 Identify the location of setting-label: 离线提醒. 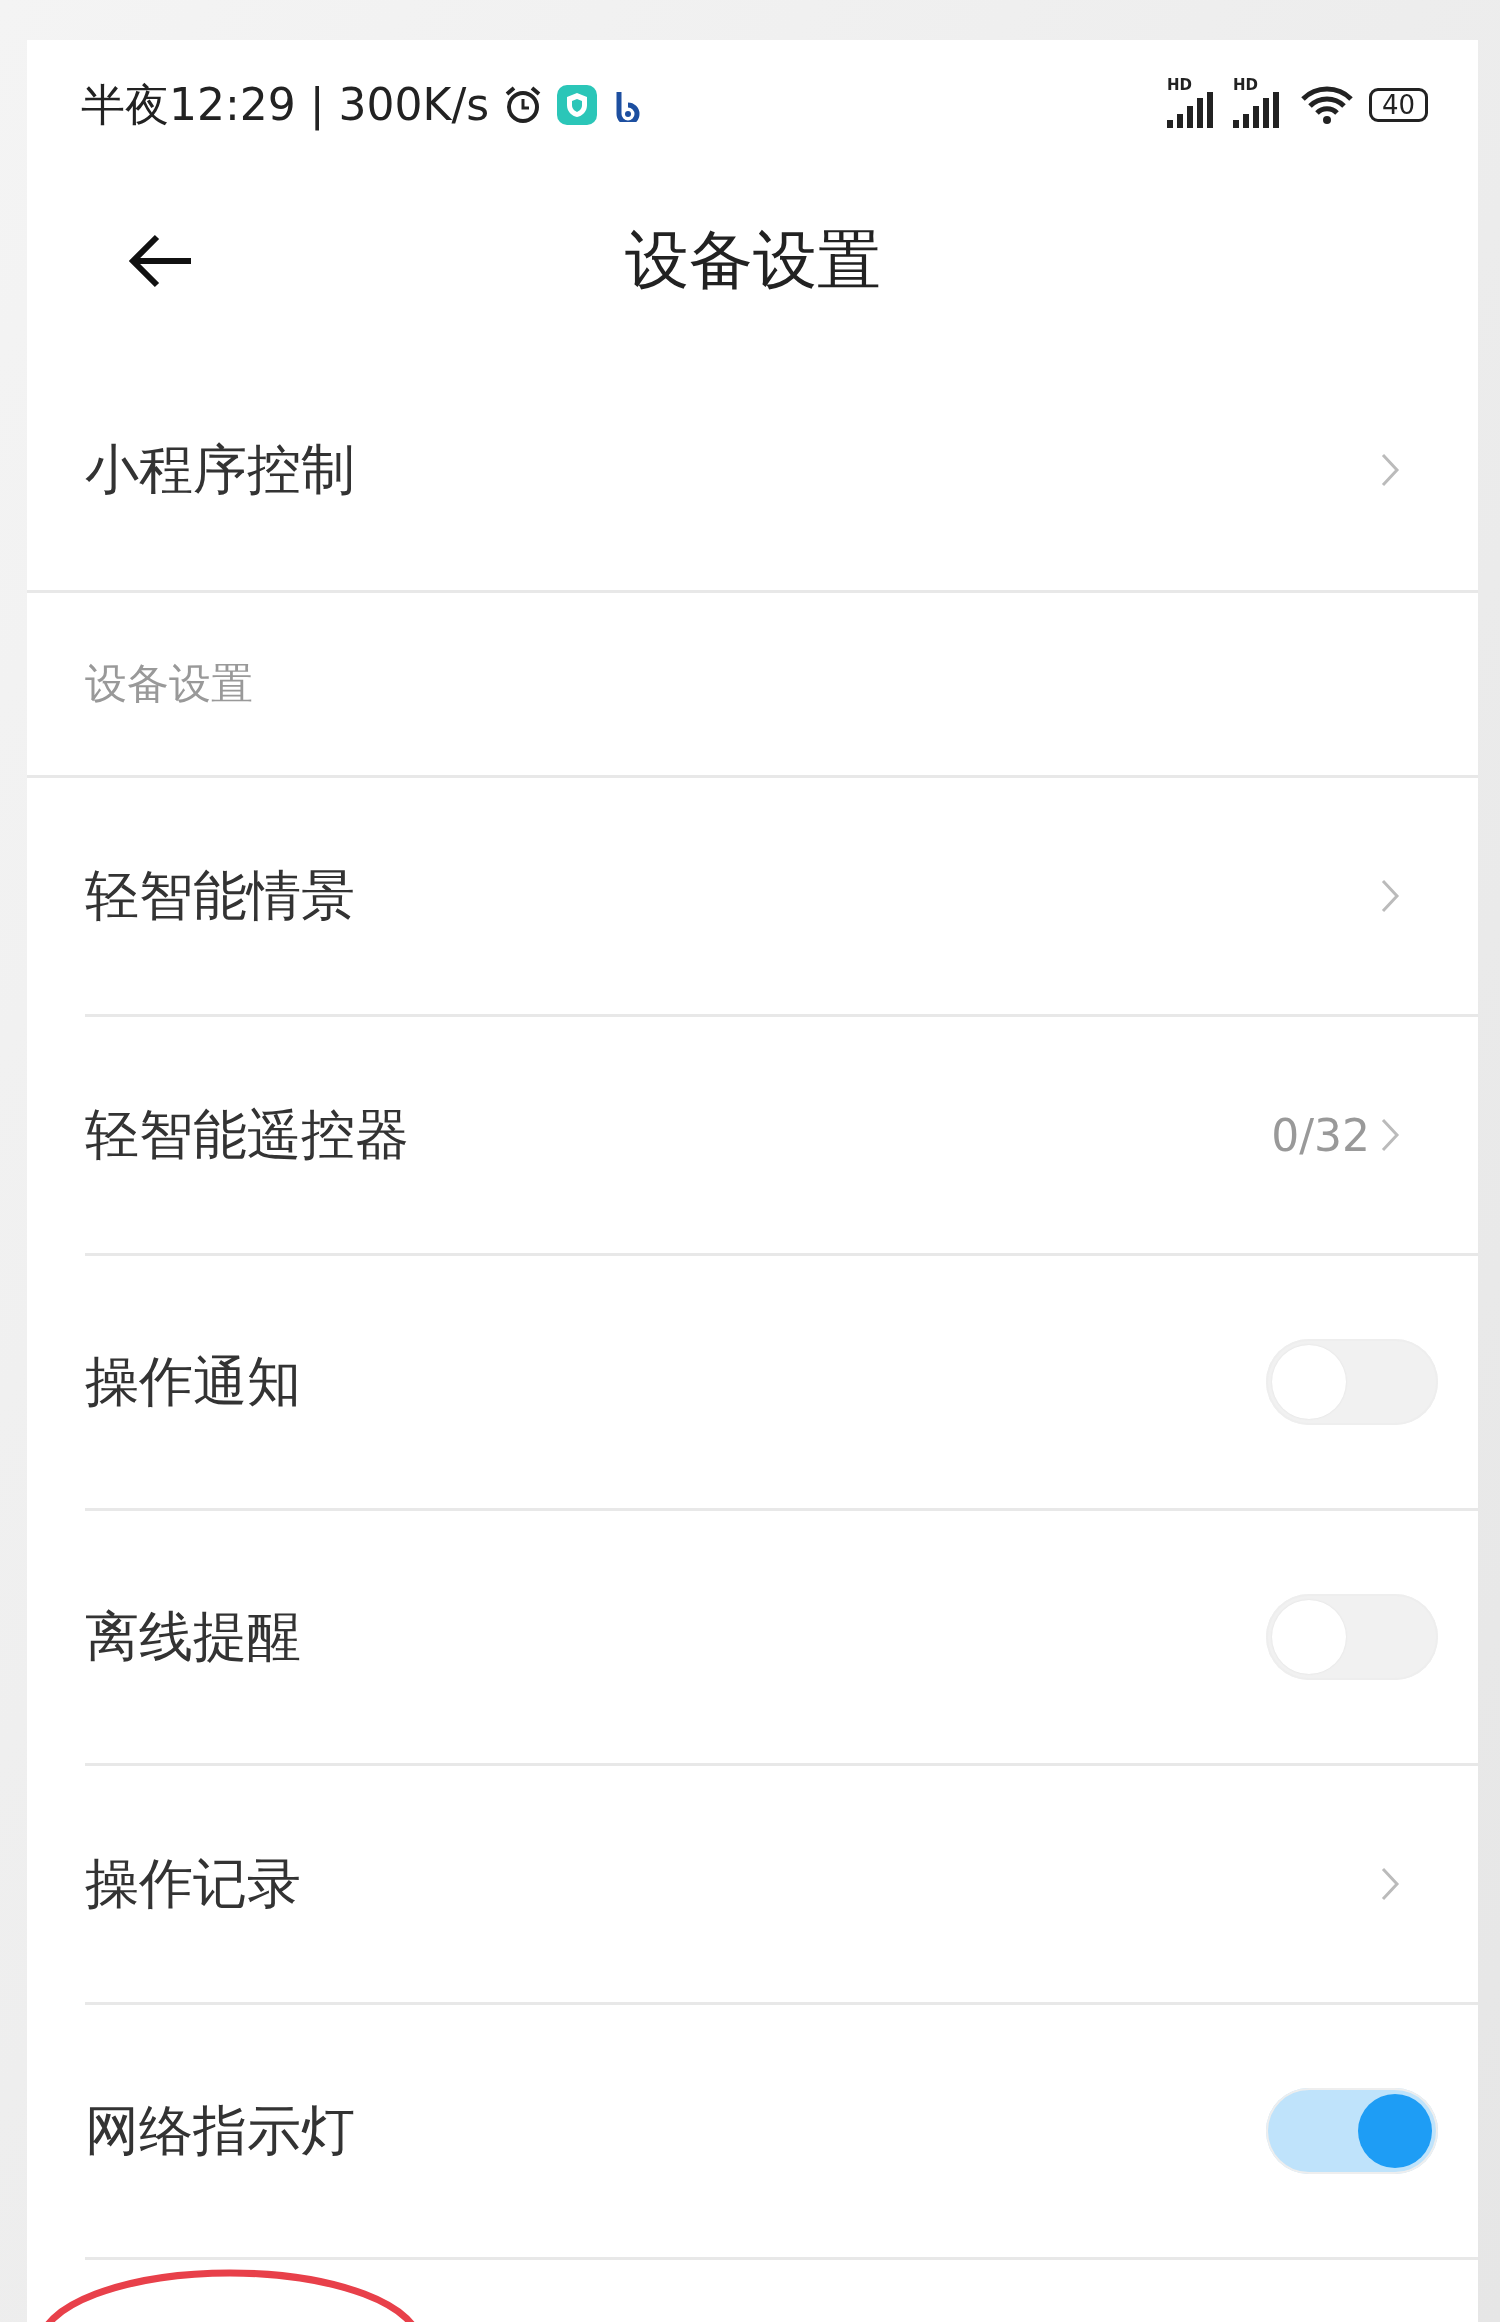
(193, 1636).